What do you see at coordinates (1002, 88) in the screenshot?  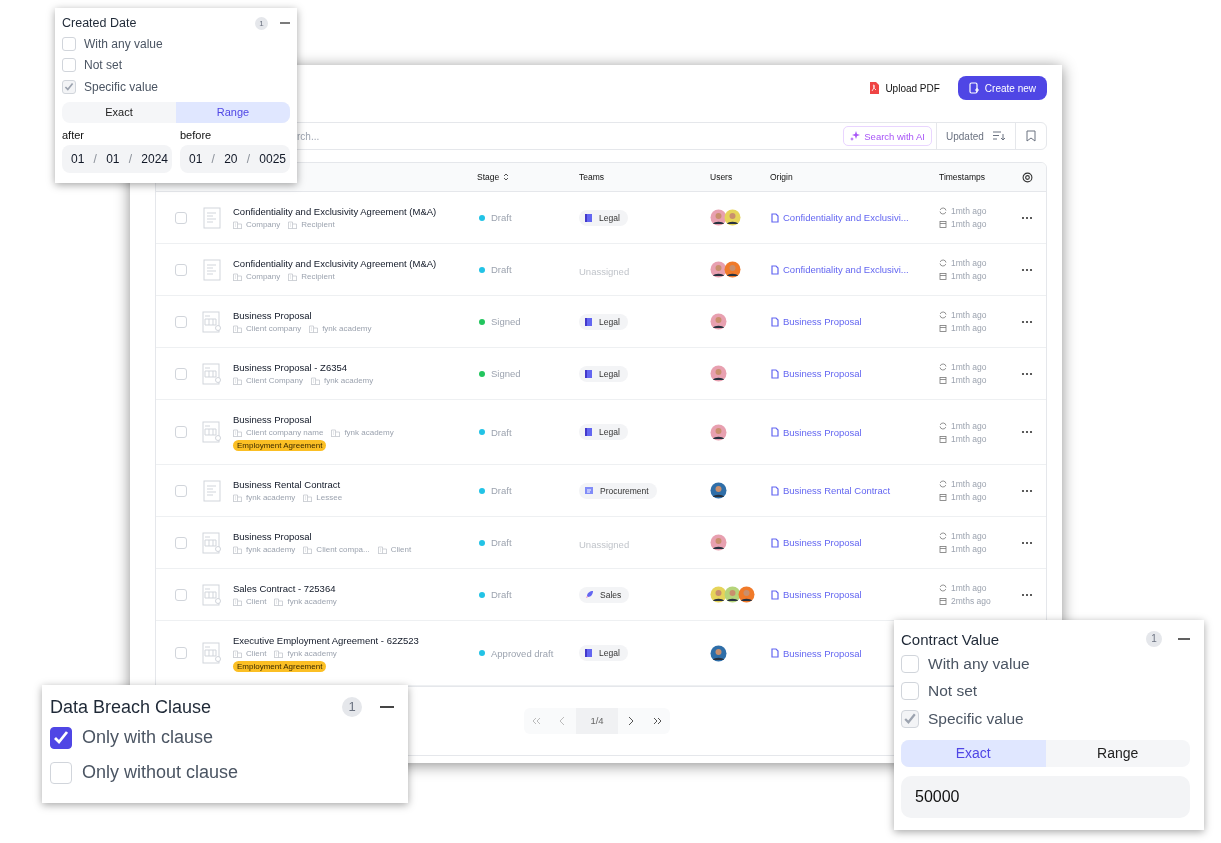 I see `create-new-button: Create new` at bounding box center [1002, 88].